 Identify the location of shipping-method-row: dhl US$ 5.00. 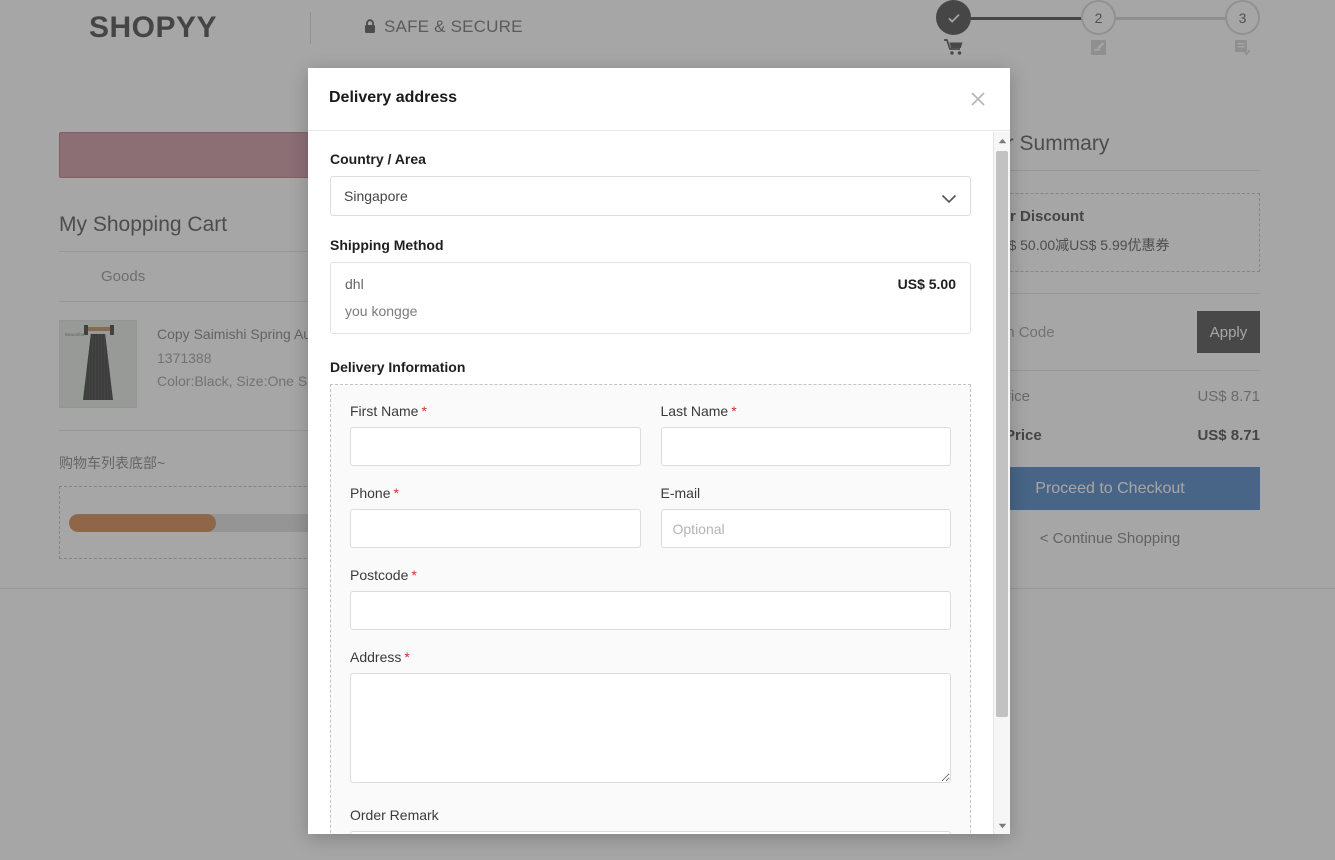
(650, 284).